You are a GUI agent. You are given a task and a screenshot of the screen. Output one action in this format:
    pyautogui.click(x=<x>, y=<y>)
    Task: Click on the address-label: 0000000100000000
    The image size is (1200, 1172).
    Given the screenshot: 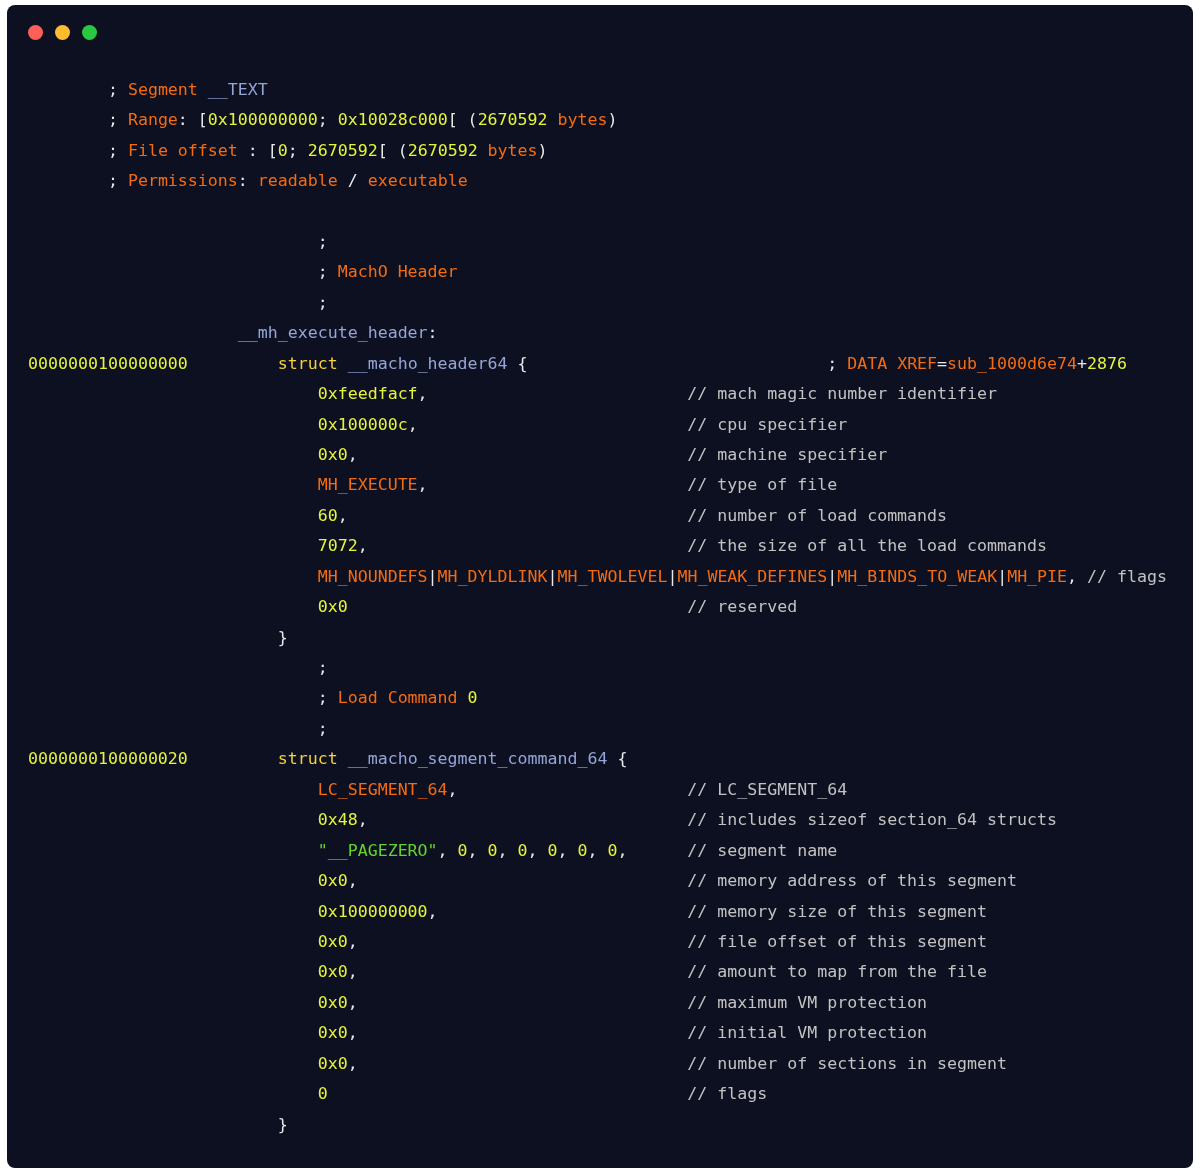 What is the action you would take?
    pyautogui.click(x=108, y=363)
    